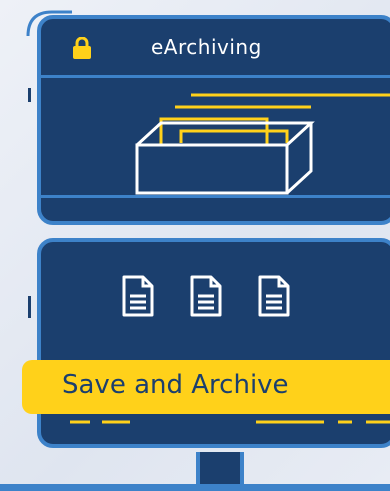 The width and height of the screenshot is (390, 491). I want to click on archive-box-icon, so click(262, 144).